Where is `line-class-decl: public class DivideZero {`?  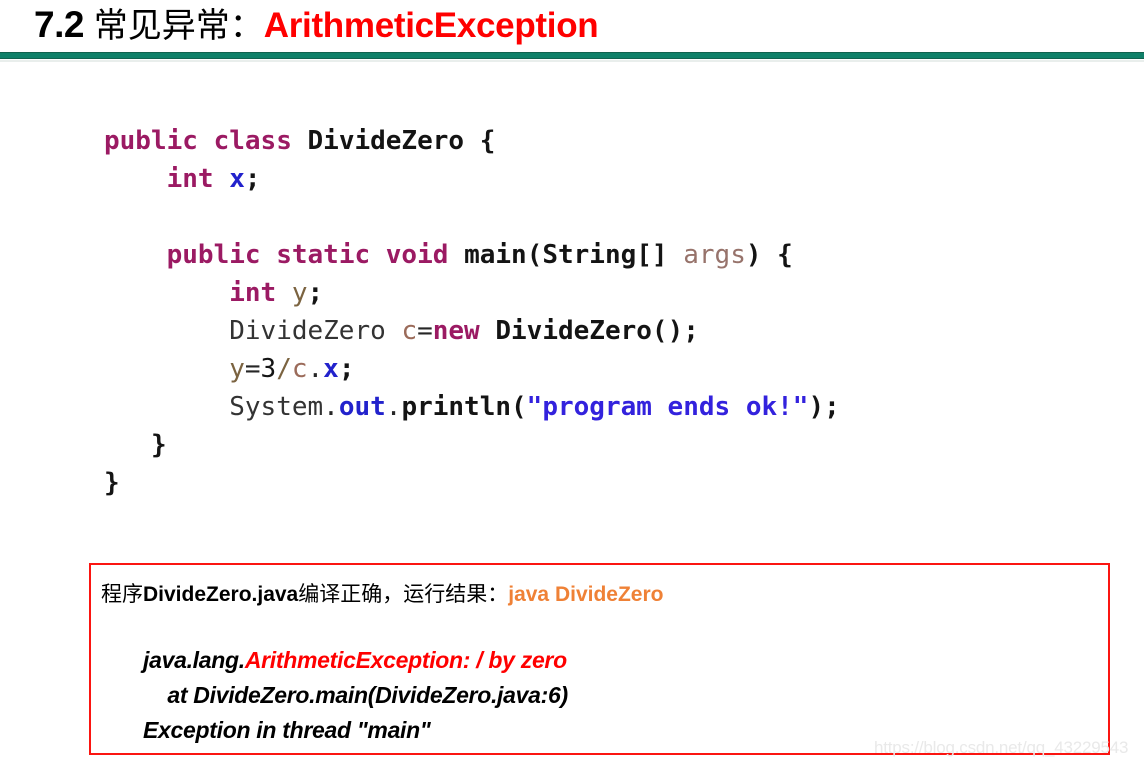 line-class-decl: public class DivideZero { is located at coordinates (472, 141).